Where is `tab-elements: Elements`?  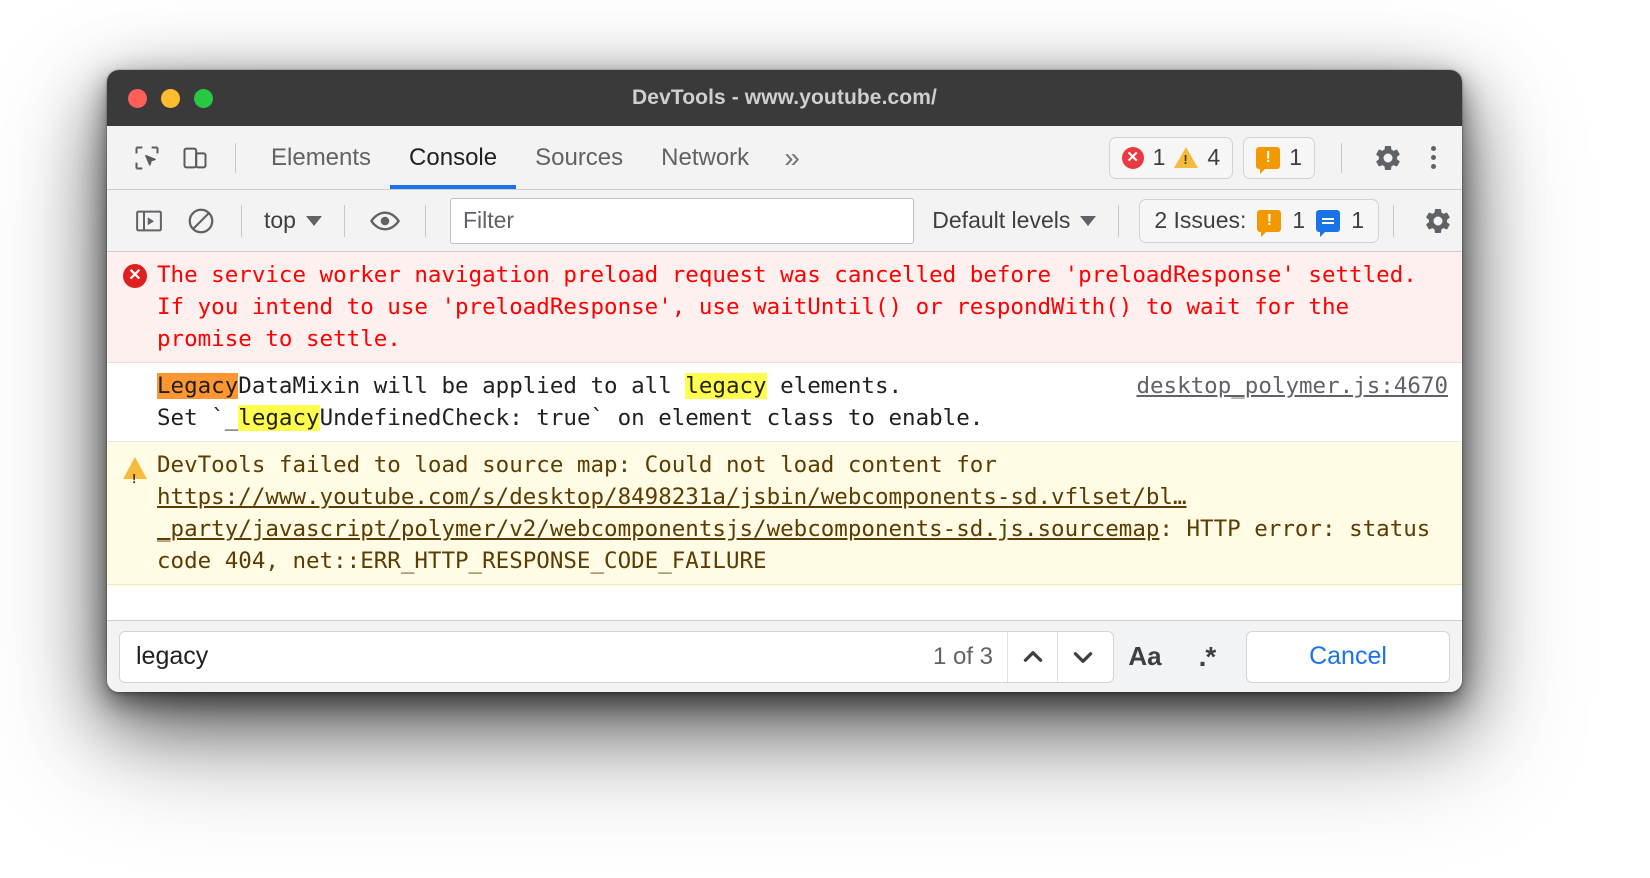 tab-elements: Elements is located at coordinates (321, 157).